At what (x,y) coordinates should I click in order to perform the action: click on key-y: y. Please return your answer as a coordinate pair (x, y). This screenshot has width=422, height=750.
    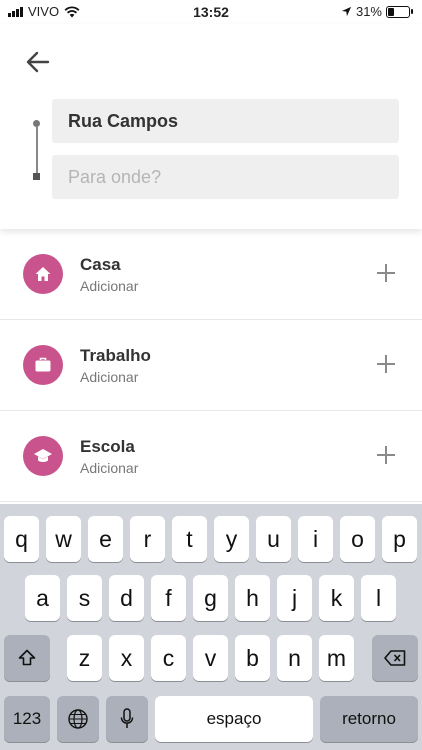
    Looking at the image, I should click on (231, 539).